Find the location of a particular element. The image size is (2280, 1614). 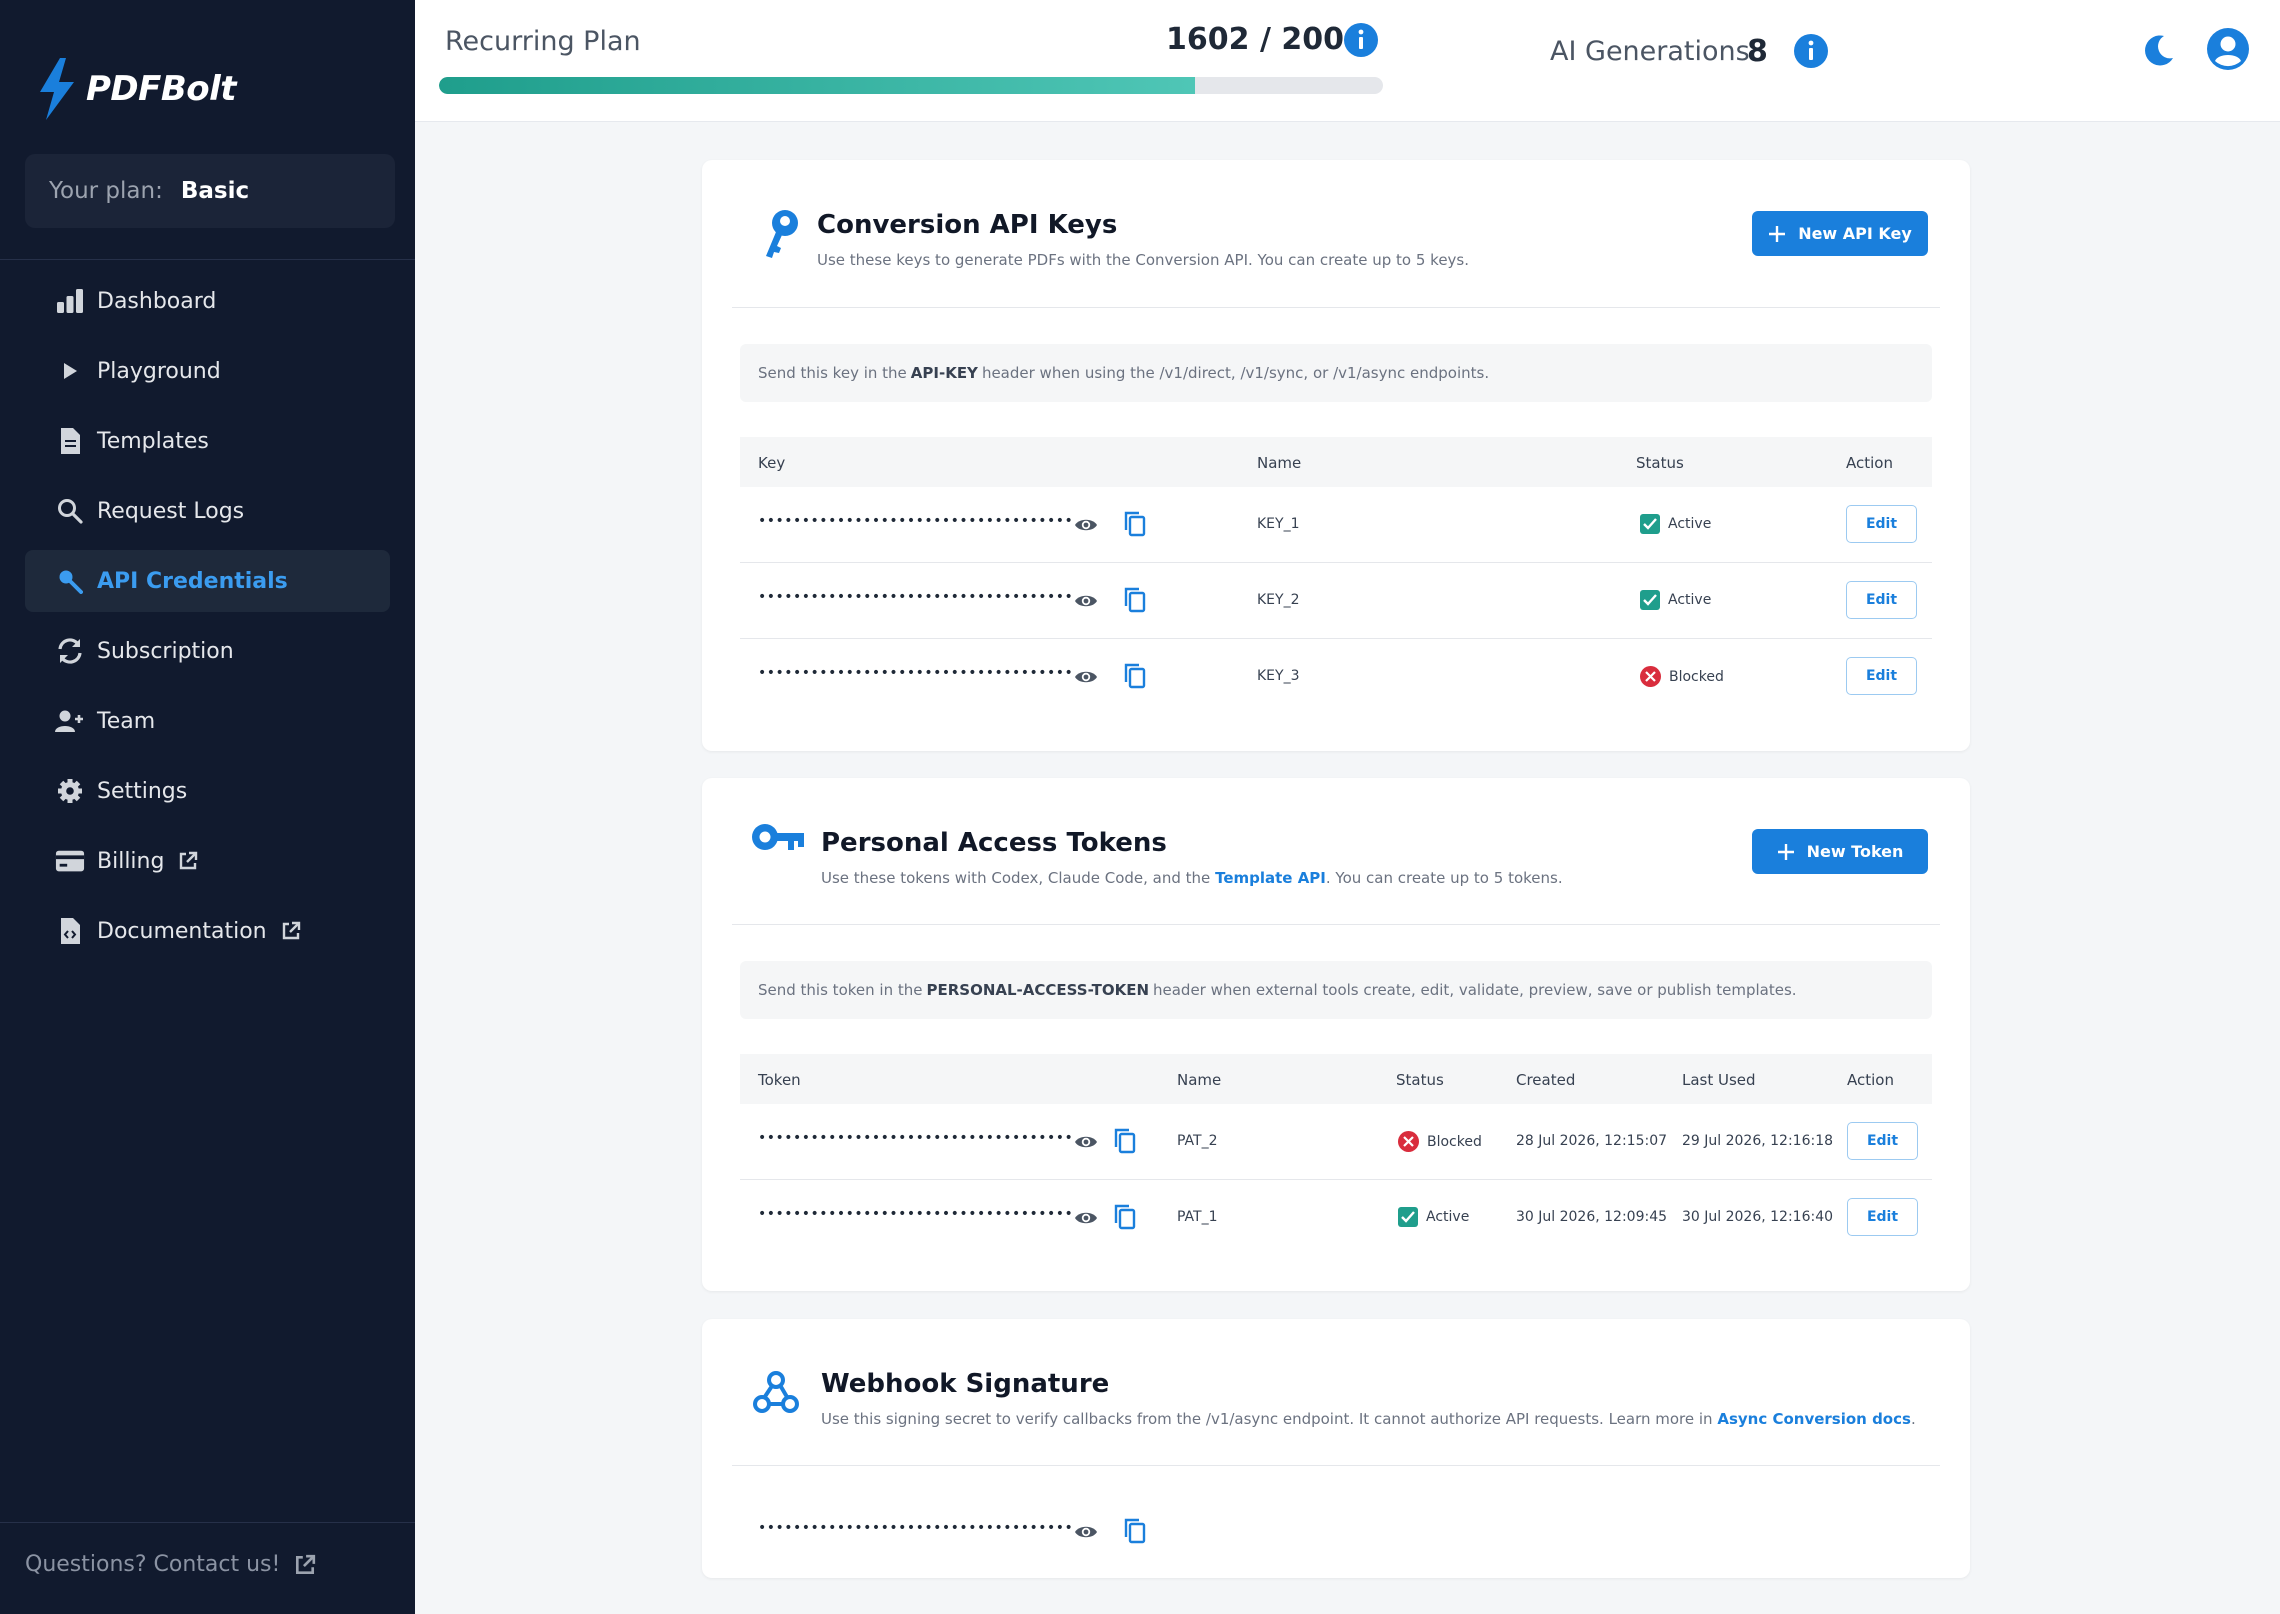

usage-count: 1602 / 2000 is located at coordinates (1265, 39).